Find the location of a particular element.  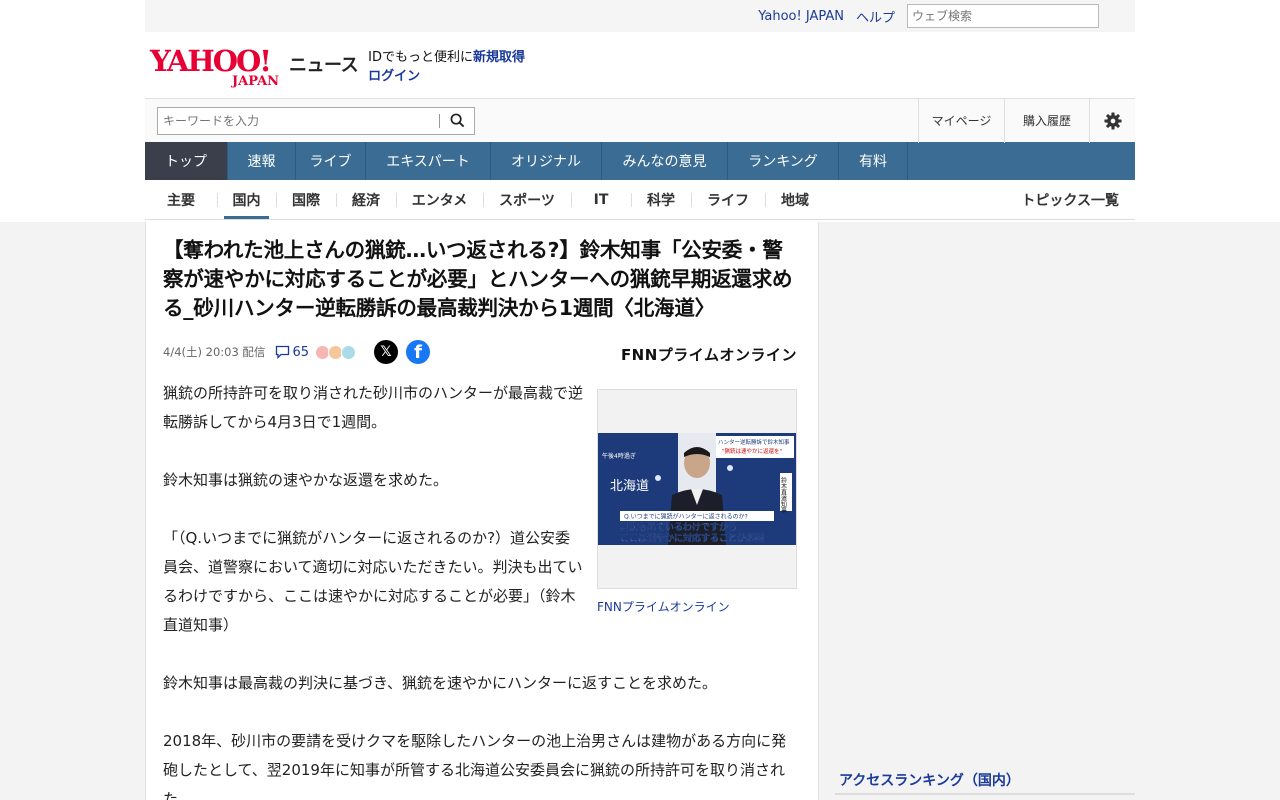

image-top-tag: ハンター逆転勝訴で鈴木知事 is located at coordinates (754, 442).